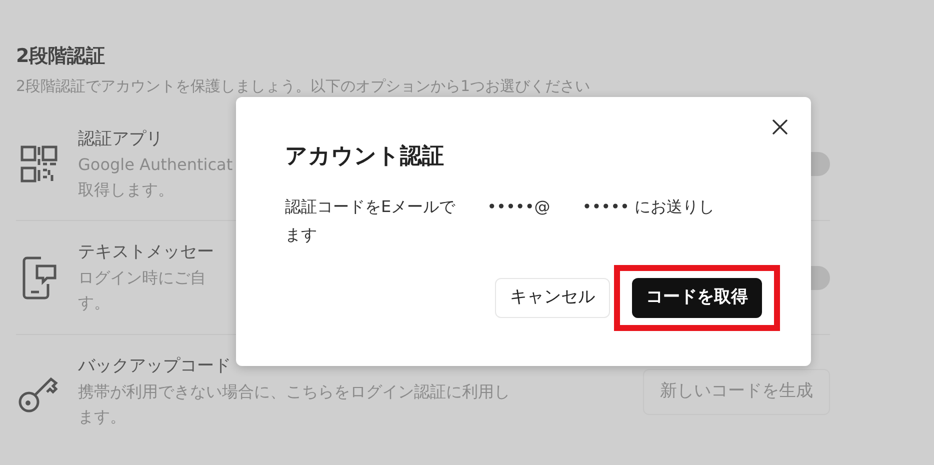 This screenshot has height=465, width=934. I want to click on method-title: テキストメッセー, so click(146, 252).